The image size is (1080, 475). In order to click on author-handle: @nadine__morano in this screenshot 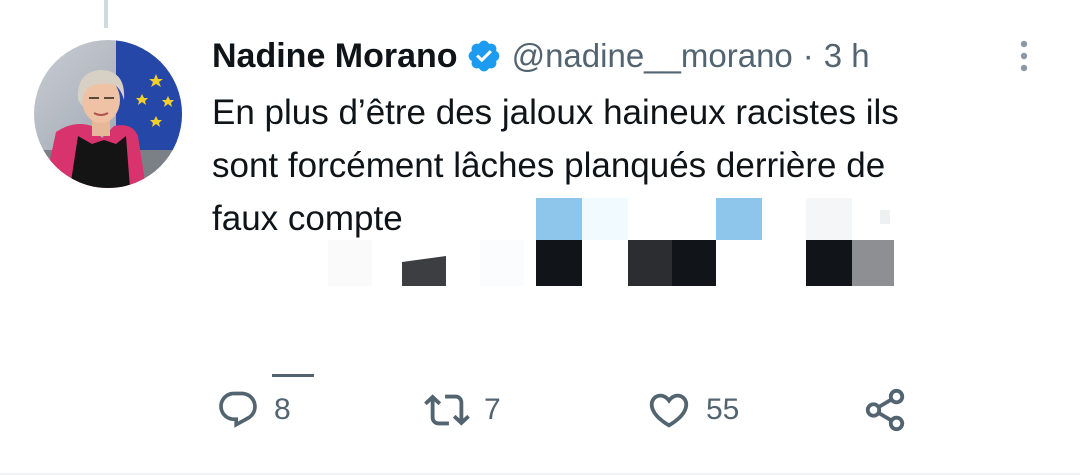, I will do `click(652, 56)`.